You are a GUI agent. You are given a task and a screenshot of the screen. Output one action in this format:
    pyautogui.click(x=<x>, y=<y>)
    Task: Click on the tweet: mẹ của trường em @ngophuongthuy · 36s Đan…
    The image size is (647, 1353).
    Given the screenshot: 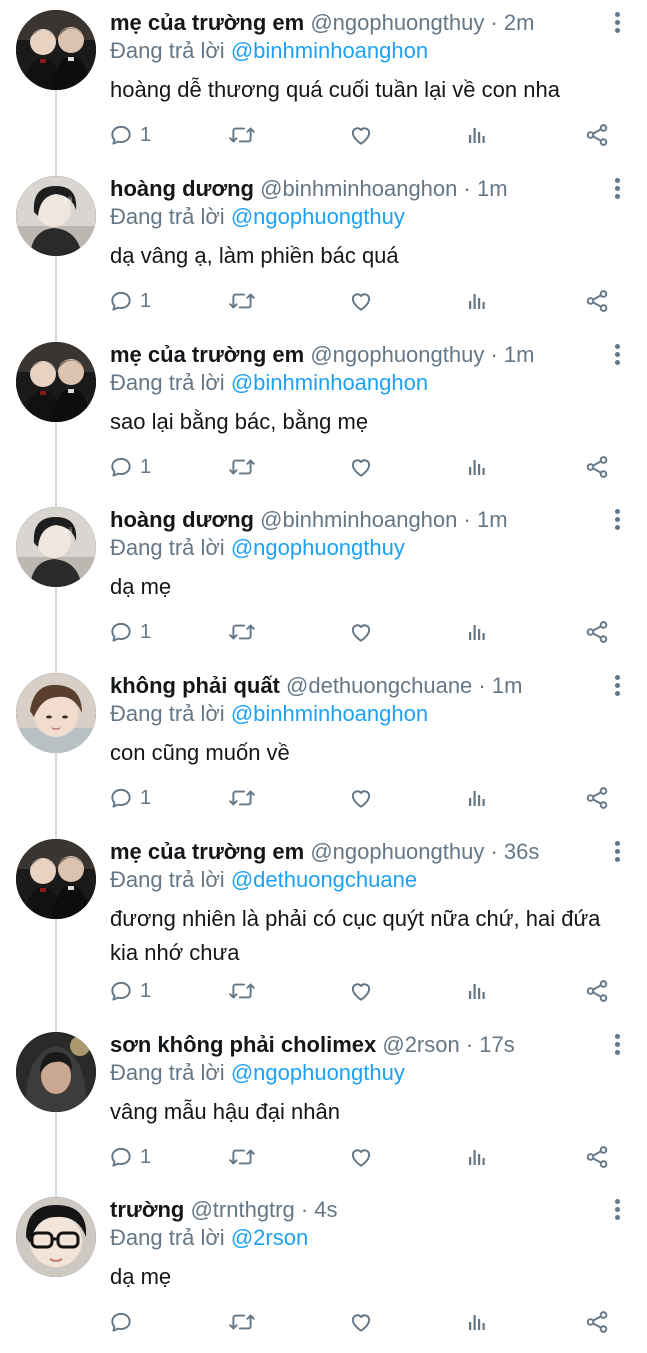 What is the action you would take?
    pyautogui.click(x=323, y=912)
    